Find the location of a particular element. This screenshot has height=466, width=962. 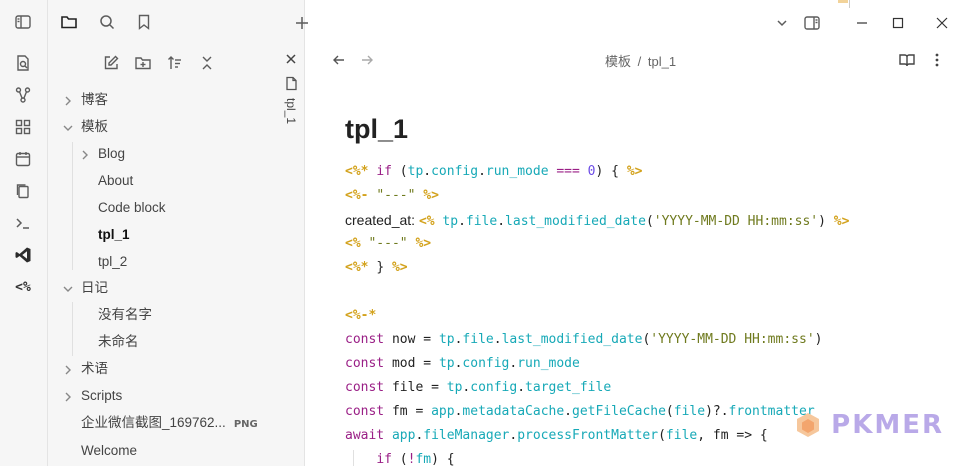

new-tab-icon is located at coordinates (302, 23).